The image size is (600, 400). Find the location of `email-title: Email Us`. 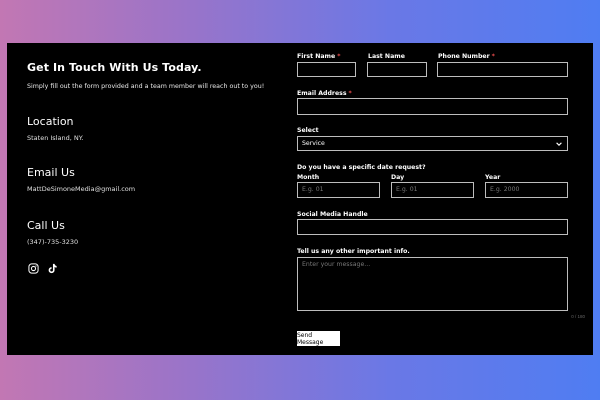

email-title: Email Us is located at coordinates (51, 172).